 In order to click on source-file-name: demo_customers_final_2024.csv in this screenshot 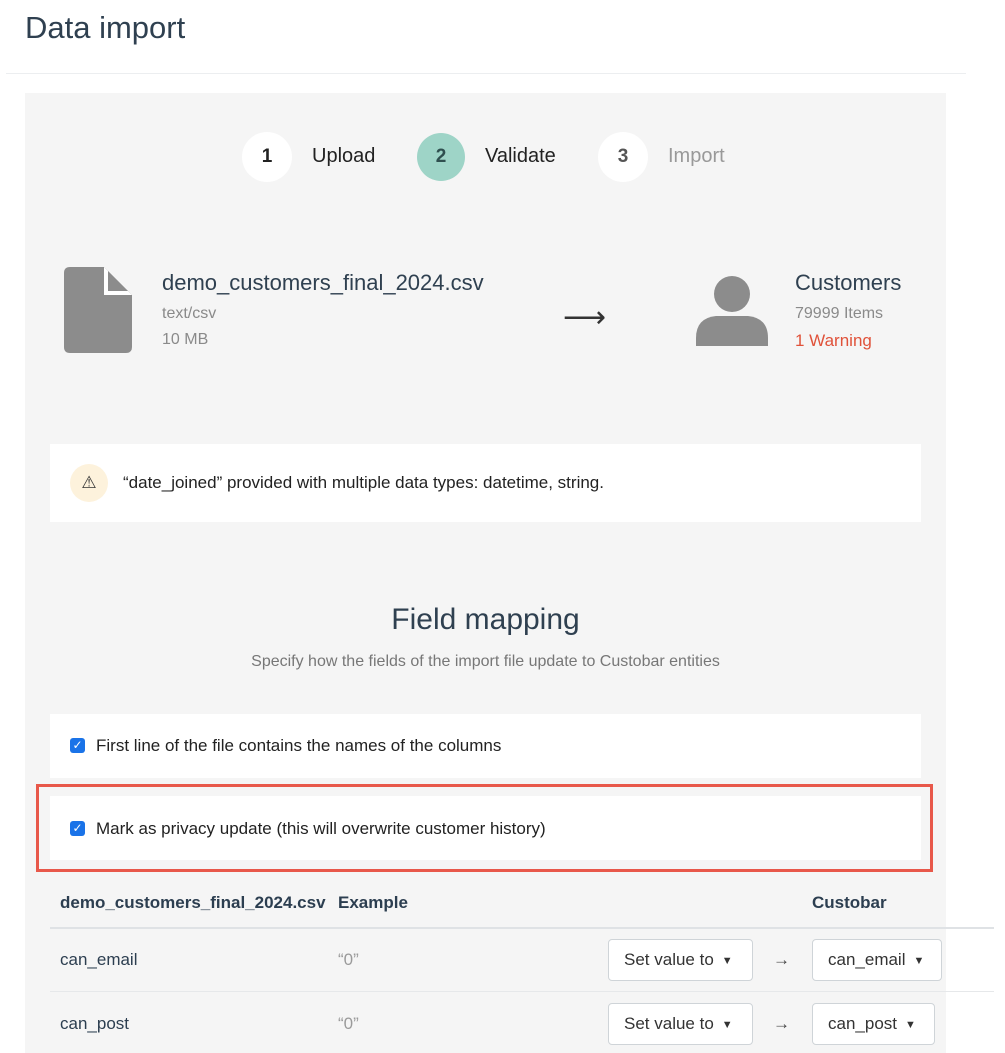, I will do `click(323, 282)`.